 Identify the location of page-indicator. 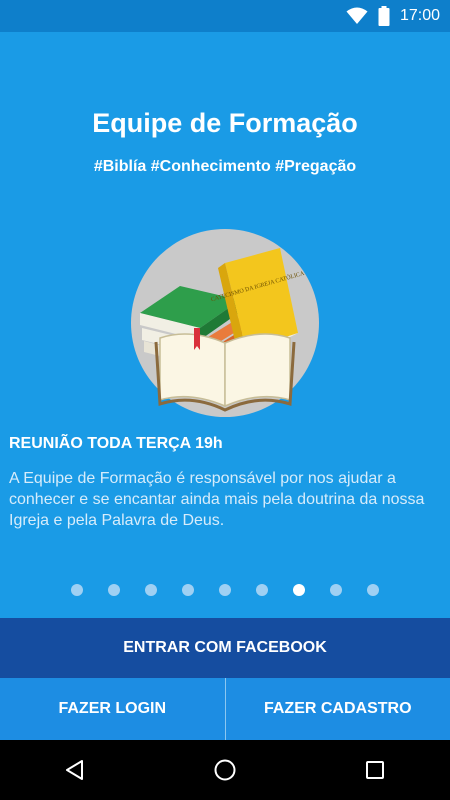
(225, 590).